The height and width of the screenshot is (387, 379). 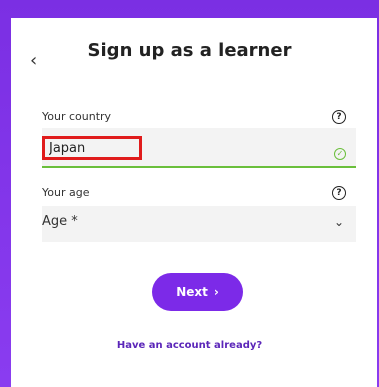 What do you see at coordinates (189, 345) in the screenshot?
I see `login-link: Have an account already?` at bounding box center [189, 345].